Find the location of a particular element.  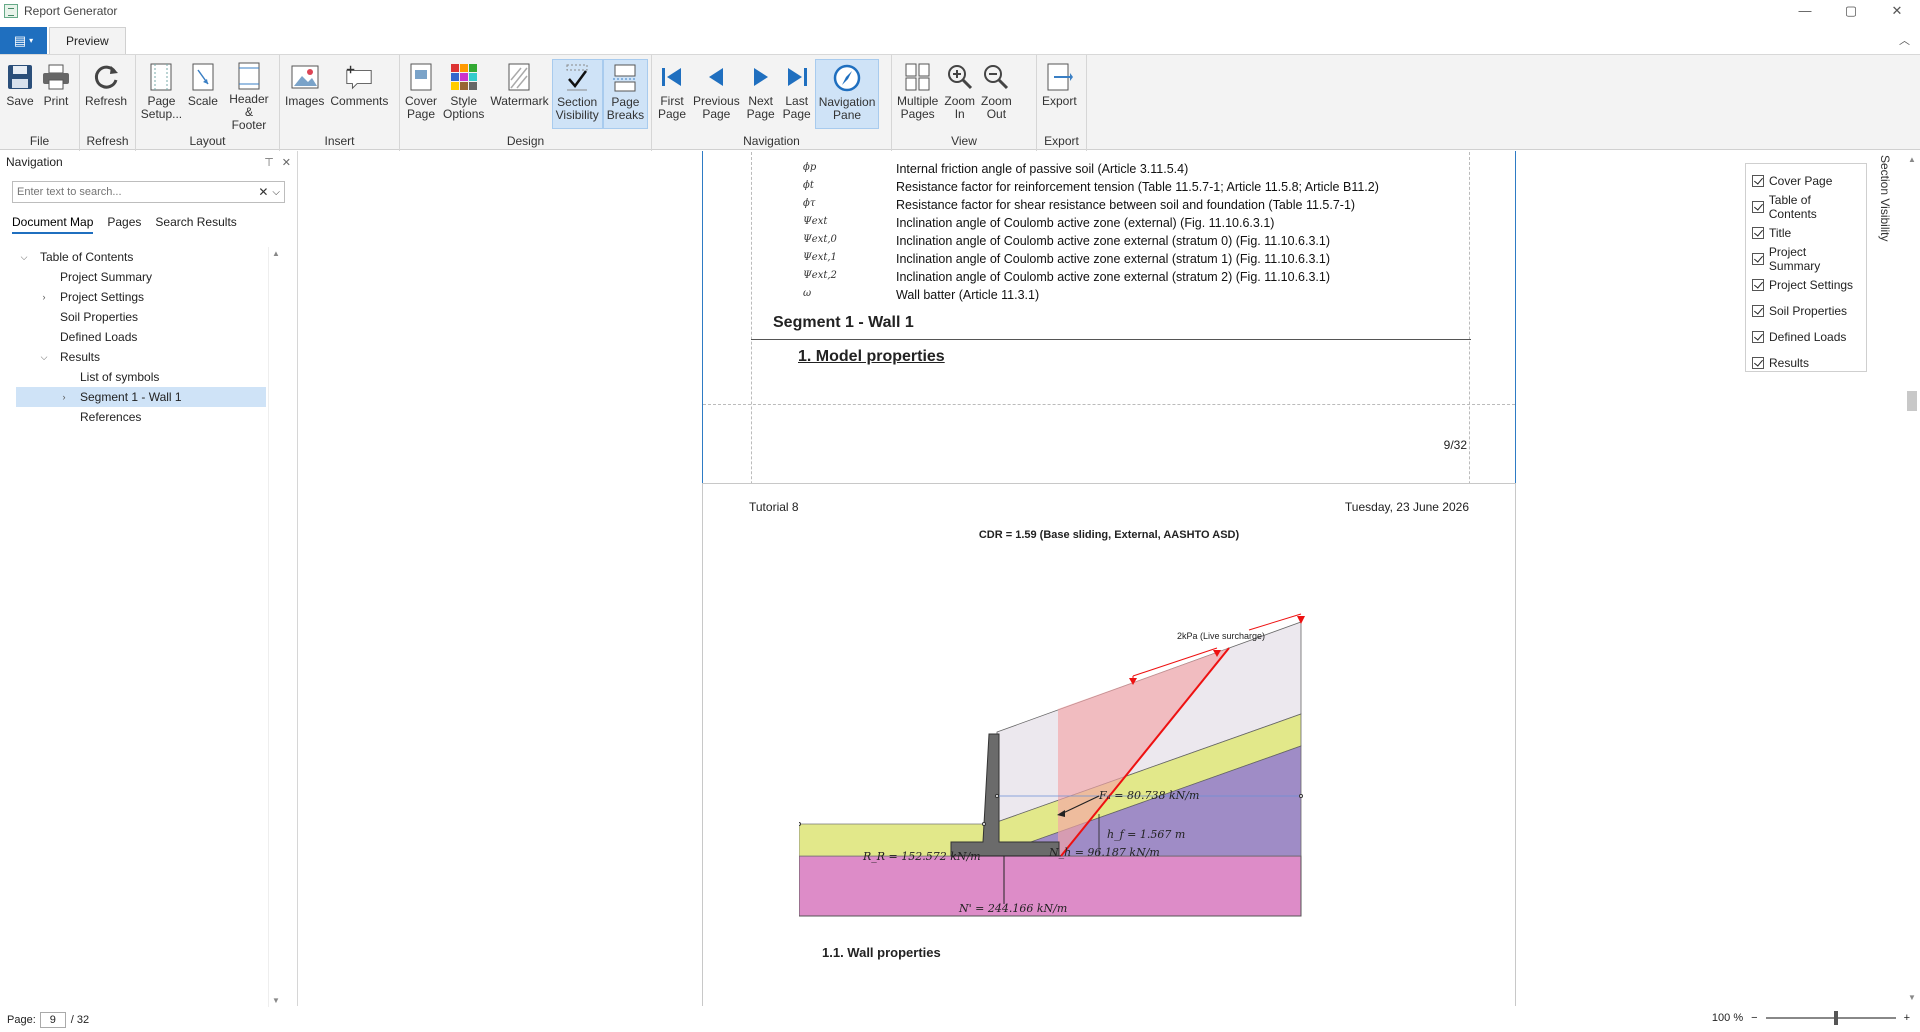

section-toggle-project-summary: Project Summary is located at coordinates (1806, 259).